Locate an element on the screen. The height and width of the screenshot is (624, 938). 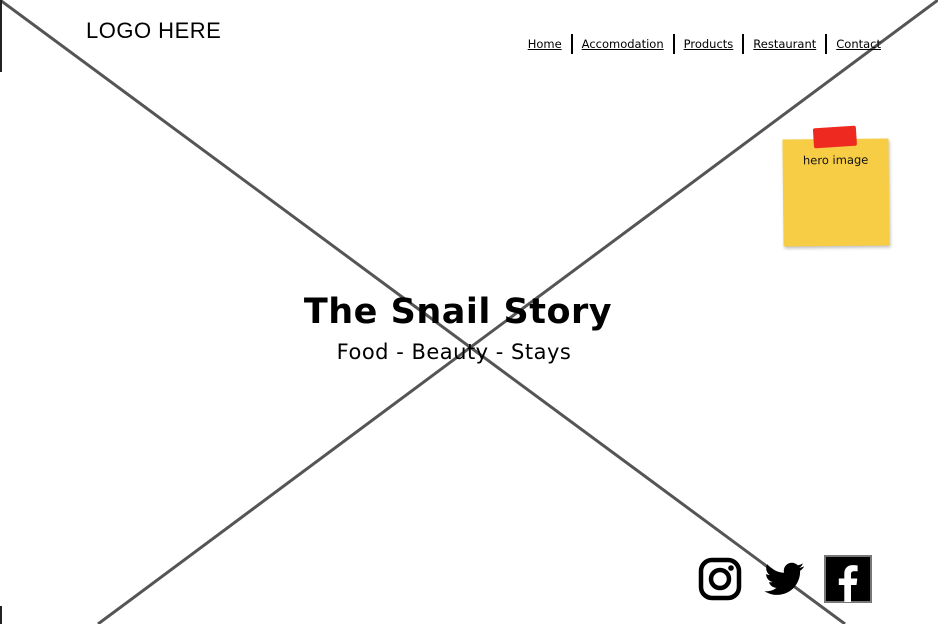
hero-title: The Snail Story is located at coordinates (458, 312).